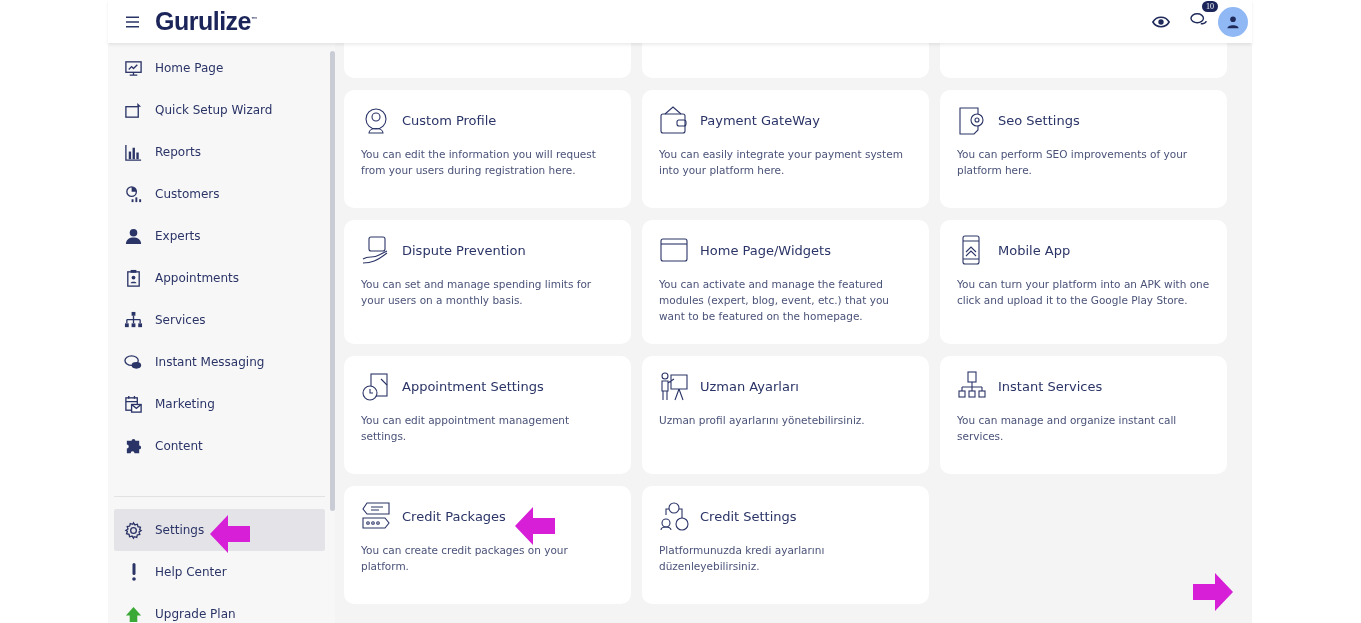 The width and height of the screenshot is (1361, 623). Describe the element at coordinates (762, 420) in the screenshot. I see `card-description: Uzman profil ayarlarını yönetebilirsiniz.` at that location.